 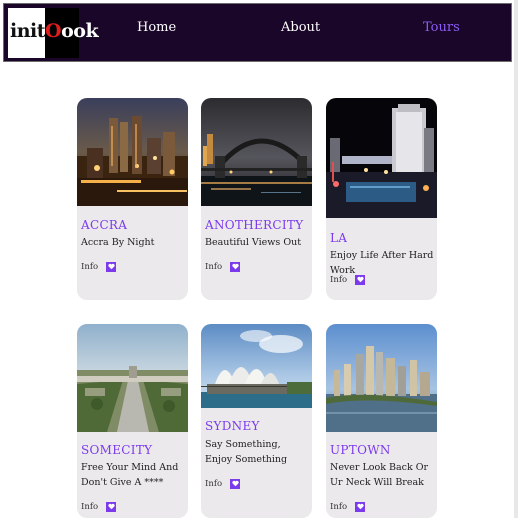 I want to click on page-scrollbar-edge, so click(x=516, y=259).